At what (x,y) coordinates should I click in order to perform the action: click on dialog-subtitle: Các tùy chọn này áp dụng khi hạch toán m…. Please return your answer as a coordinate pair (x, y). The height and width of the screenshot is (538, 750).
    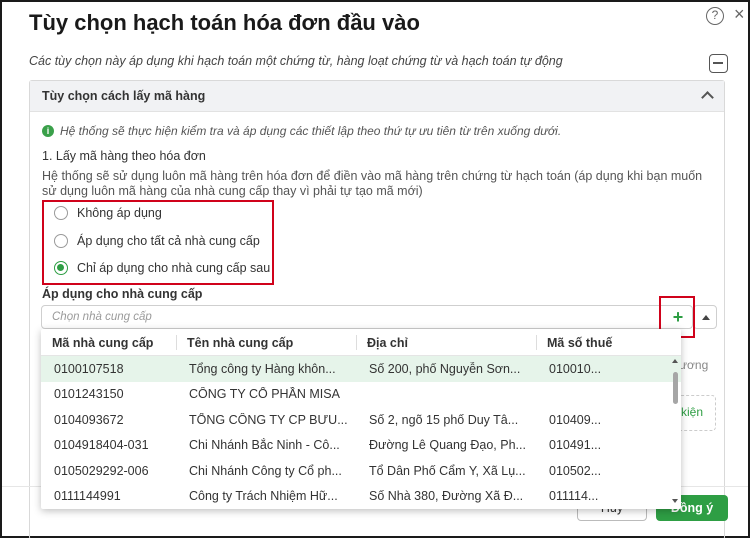
    Looking at the image, I should click on (296, 61).